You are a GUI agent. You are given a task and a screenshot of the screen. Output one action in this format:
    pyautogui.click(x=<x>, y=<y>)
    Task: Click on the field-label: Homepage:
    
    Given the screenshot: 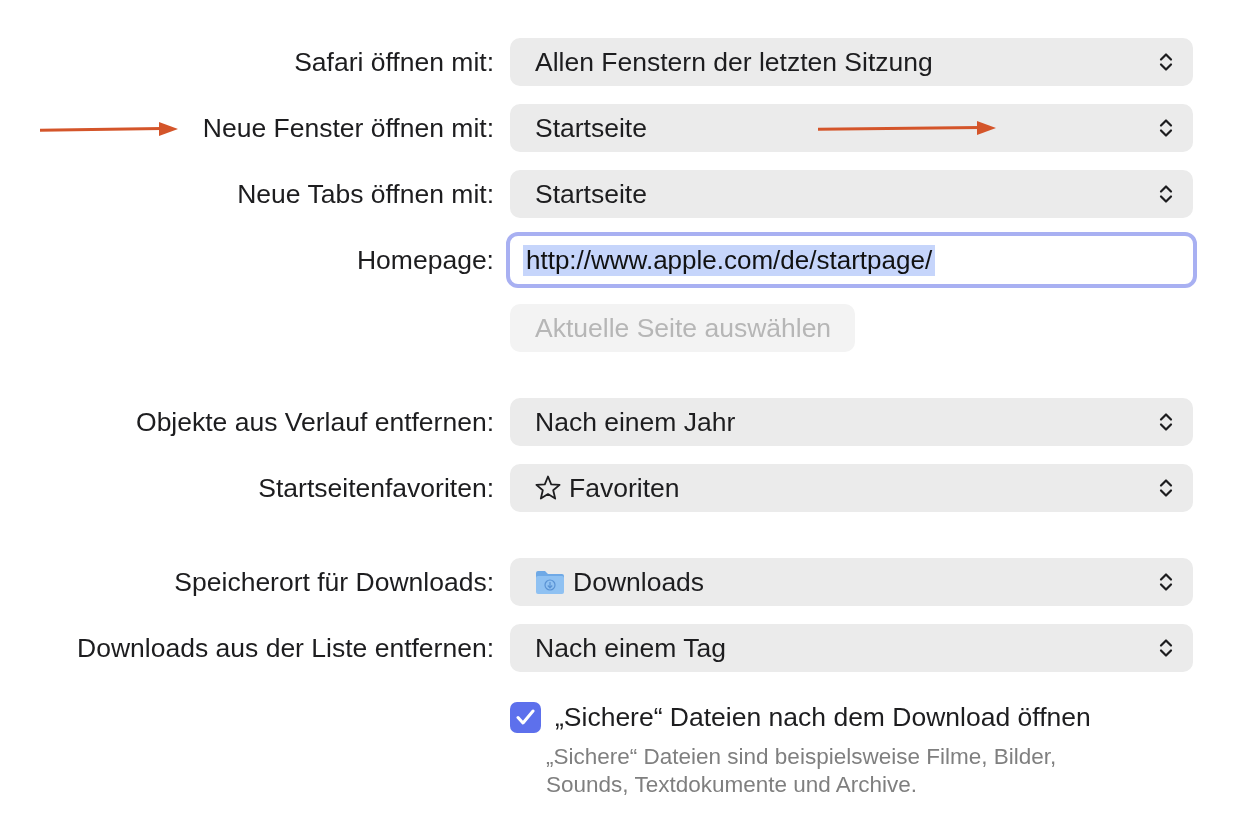 What is the action you would take?
    pyautogui.click(x=425, y=260)
    